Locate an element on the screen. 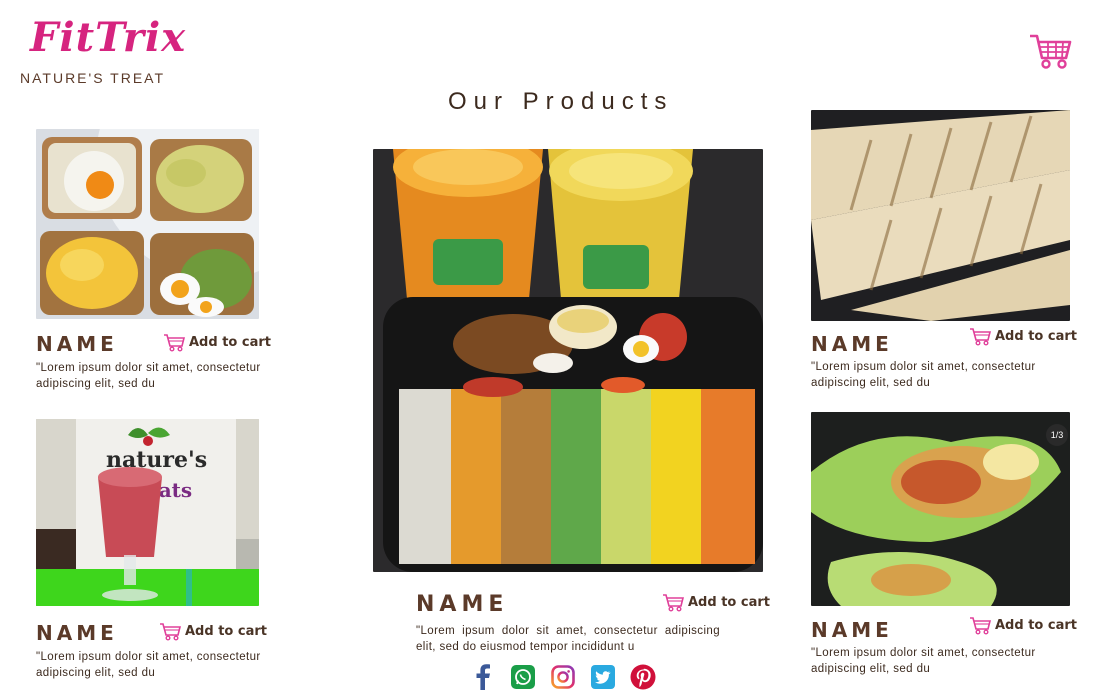 The height and width of the screenshot is (700, 1100). section-title: Our Products is located at coordinates (561, 101).